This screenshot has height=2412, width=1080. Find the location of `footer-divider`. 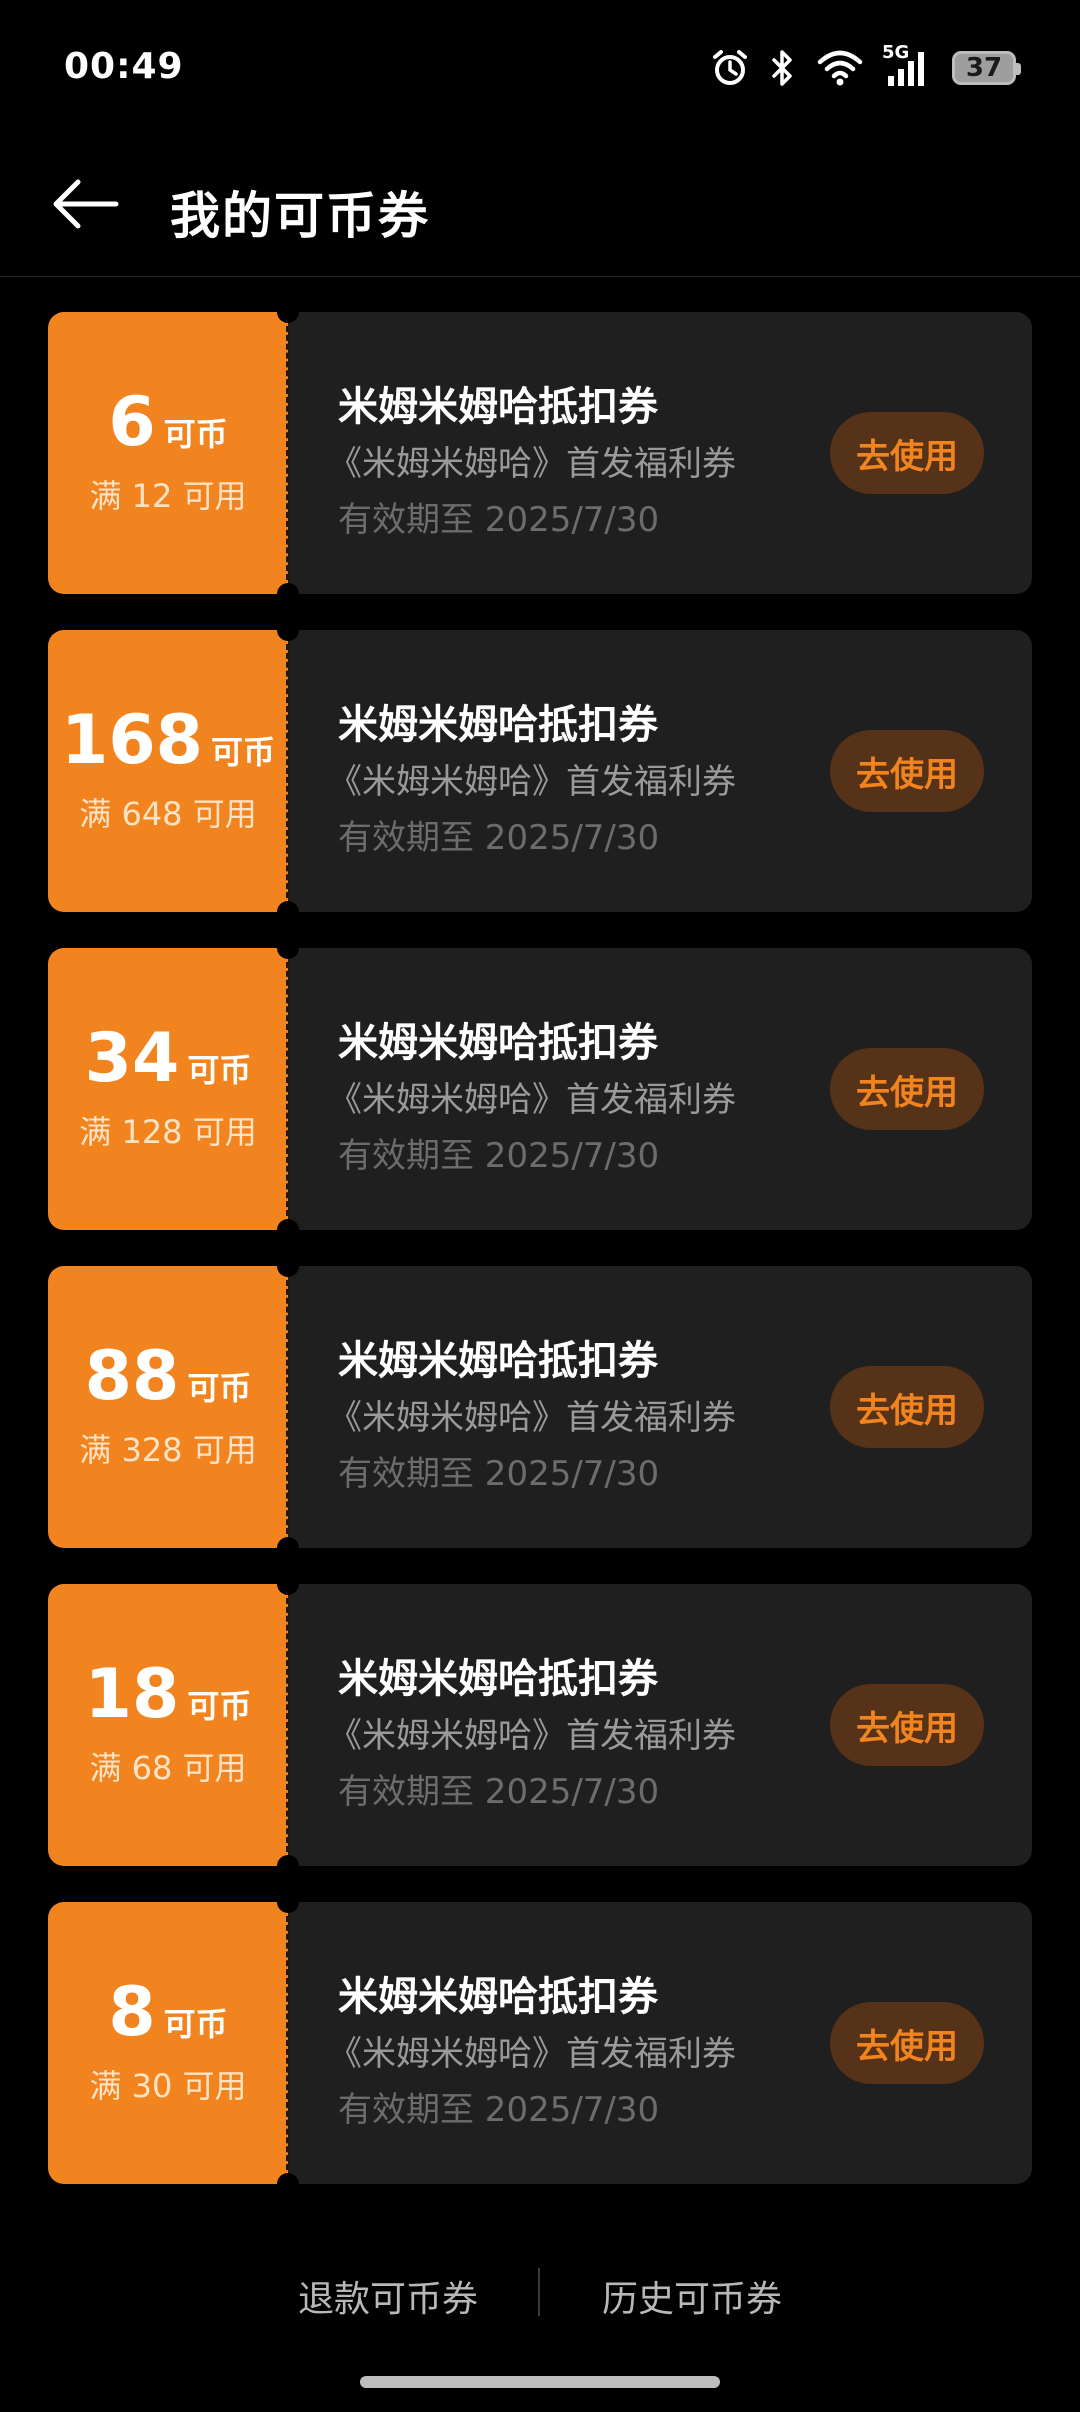

footer-divider is located at coordinates (539, 2292).